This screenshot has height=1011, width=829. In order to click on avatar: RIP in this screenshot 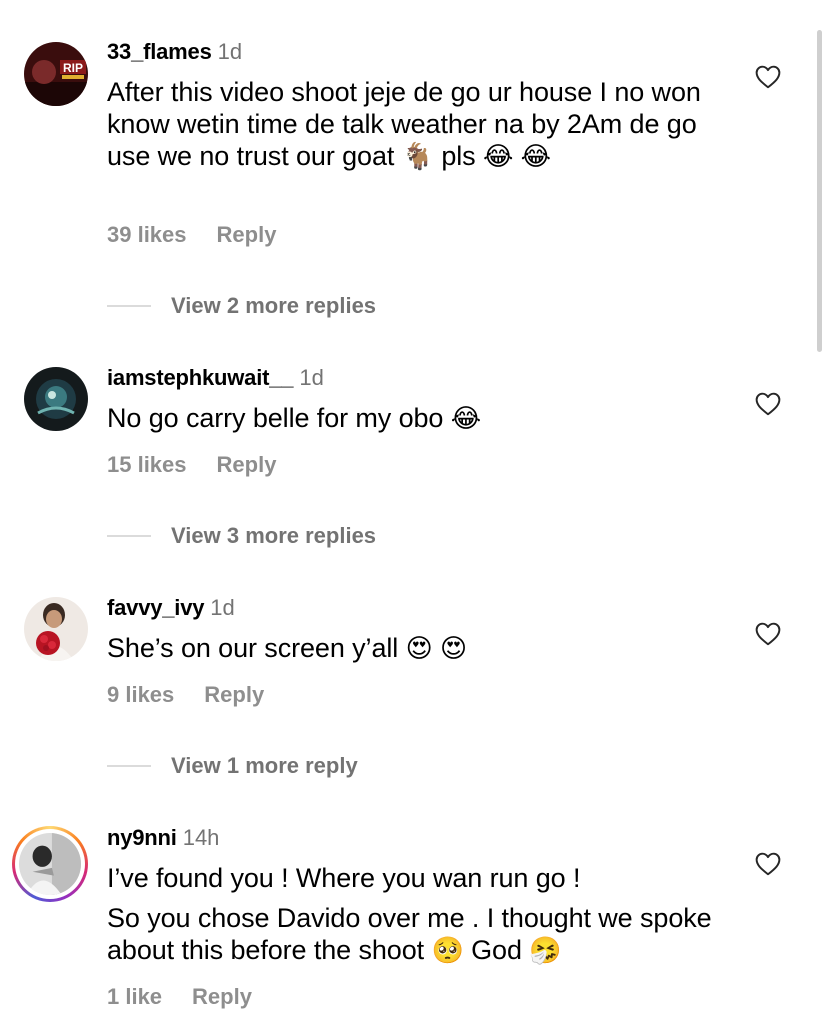, I will do `click(56, 74)`.